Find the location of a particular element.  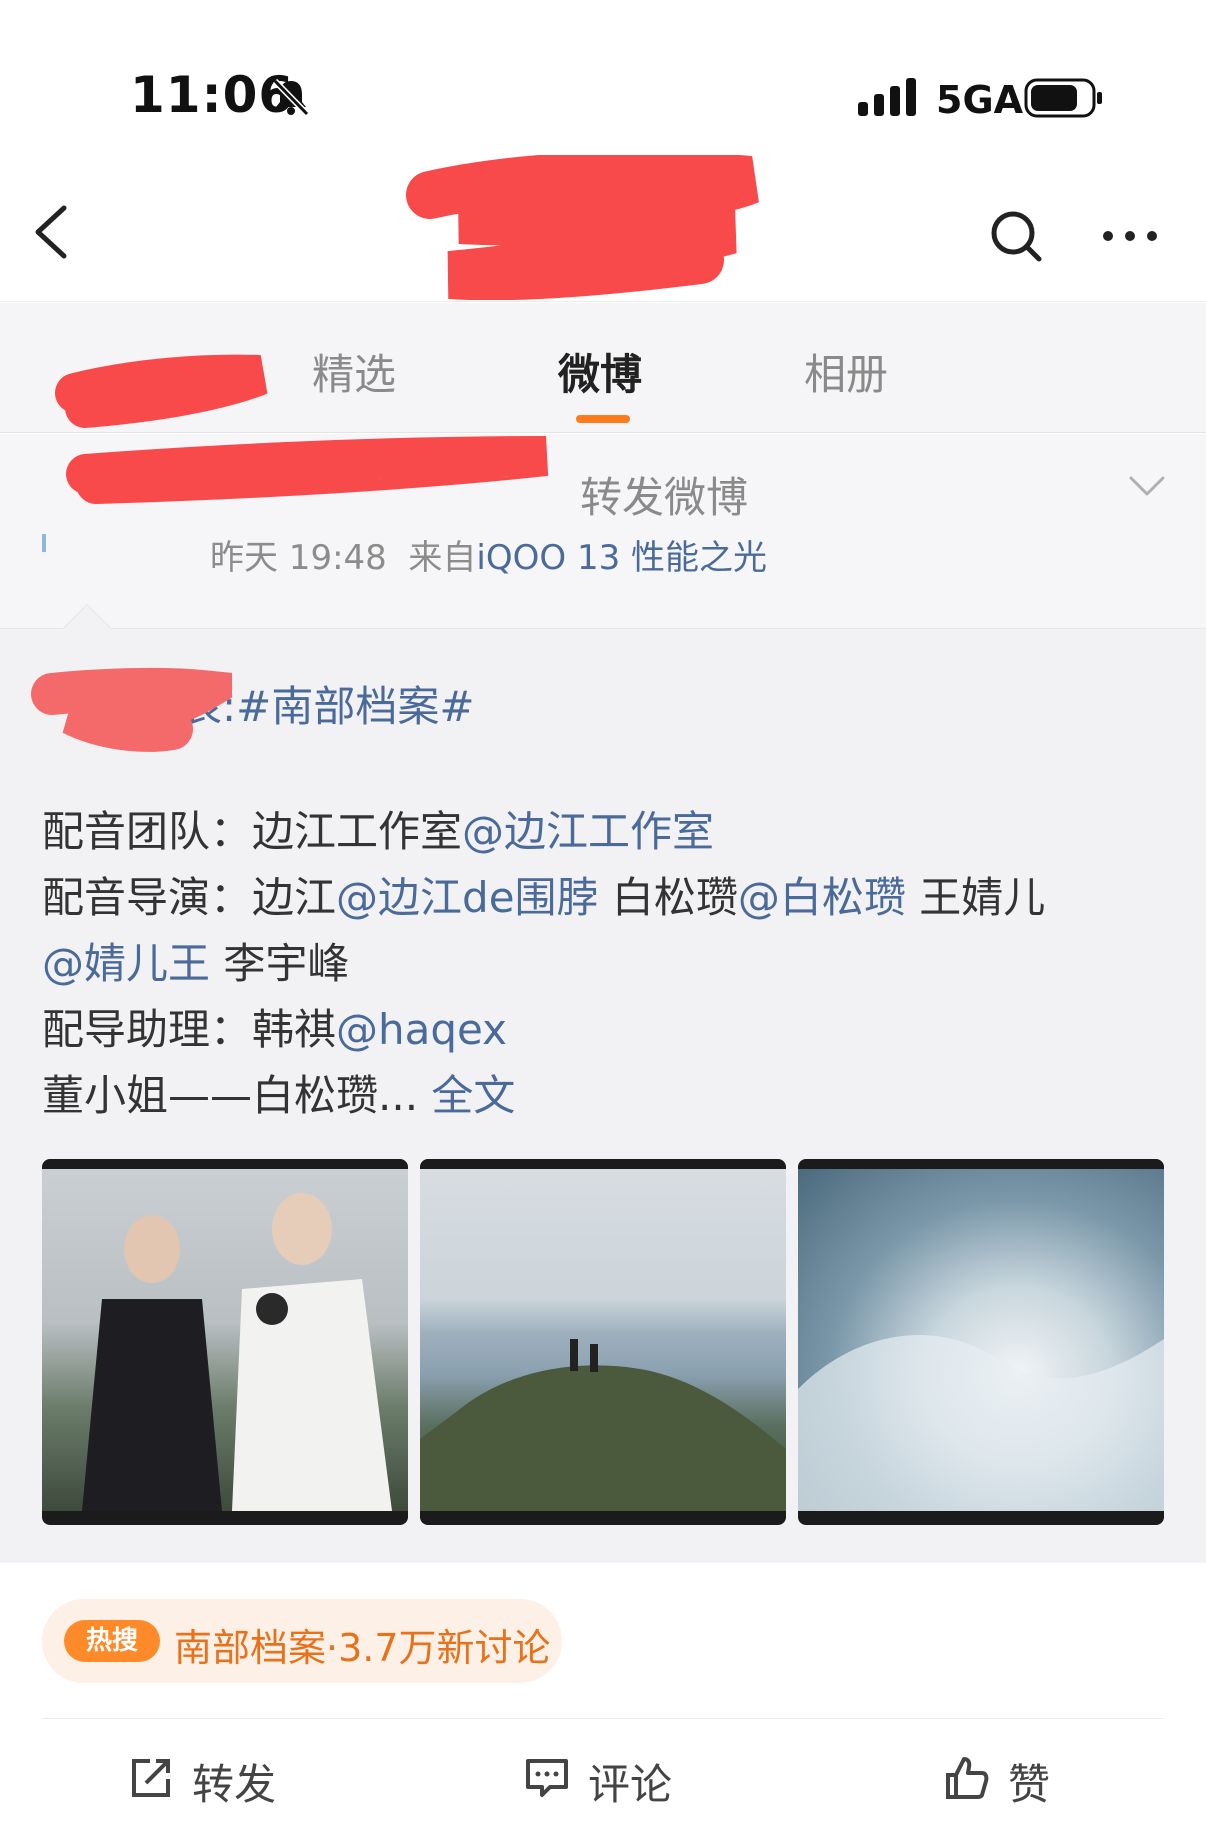

mention-link: @白松瓒 is located at coordinates (822, 897).